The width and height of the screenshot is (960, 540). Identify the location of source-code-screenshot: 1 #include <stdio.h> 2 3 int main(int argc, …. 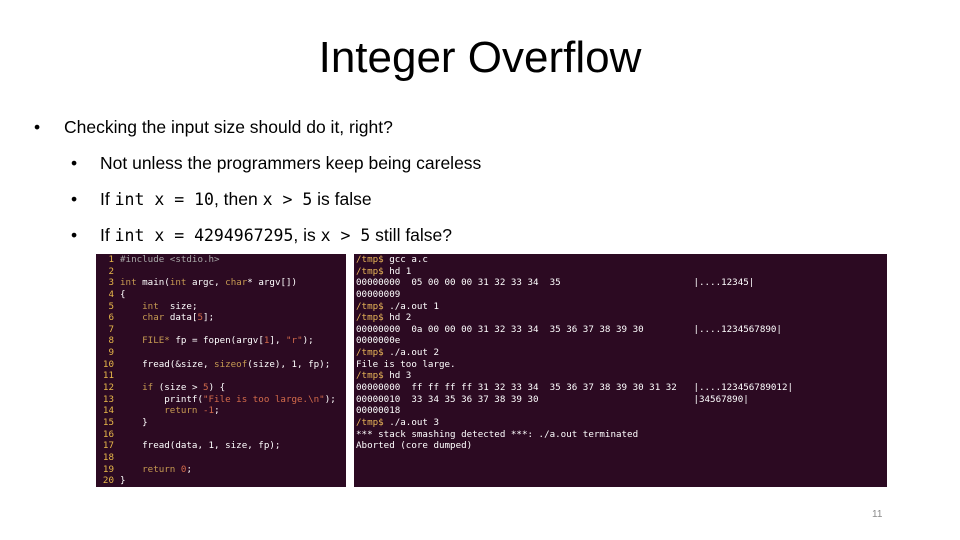
(221, 370).